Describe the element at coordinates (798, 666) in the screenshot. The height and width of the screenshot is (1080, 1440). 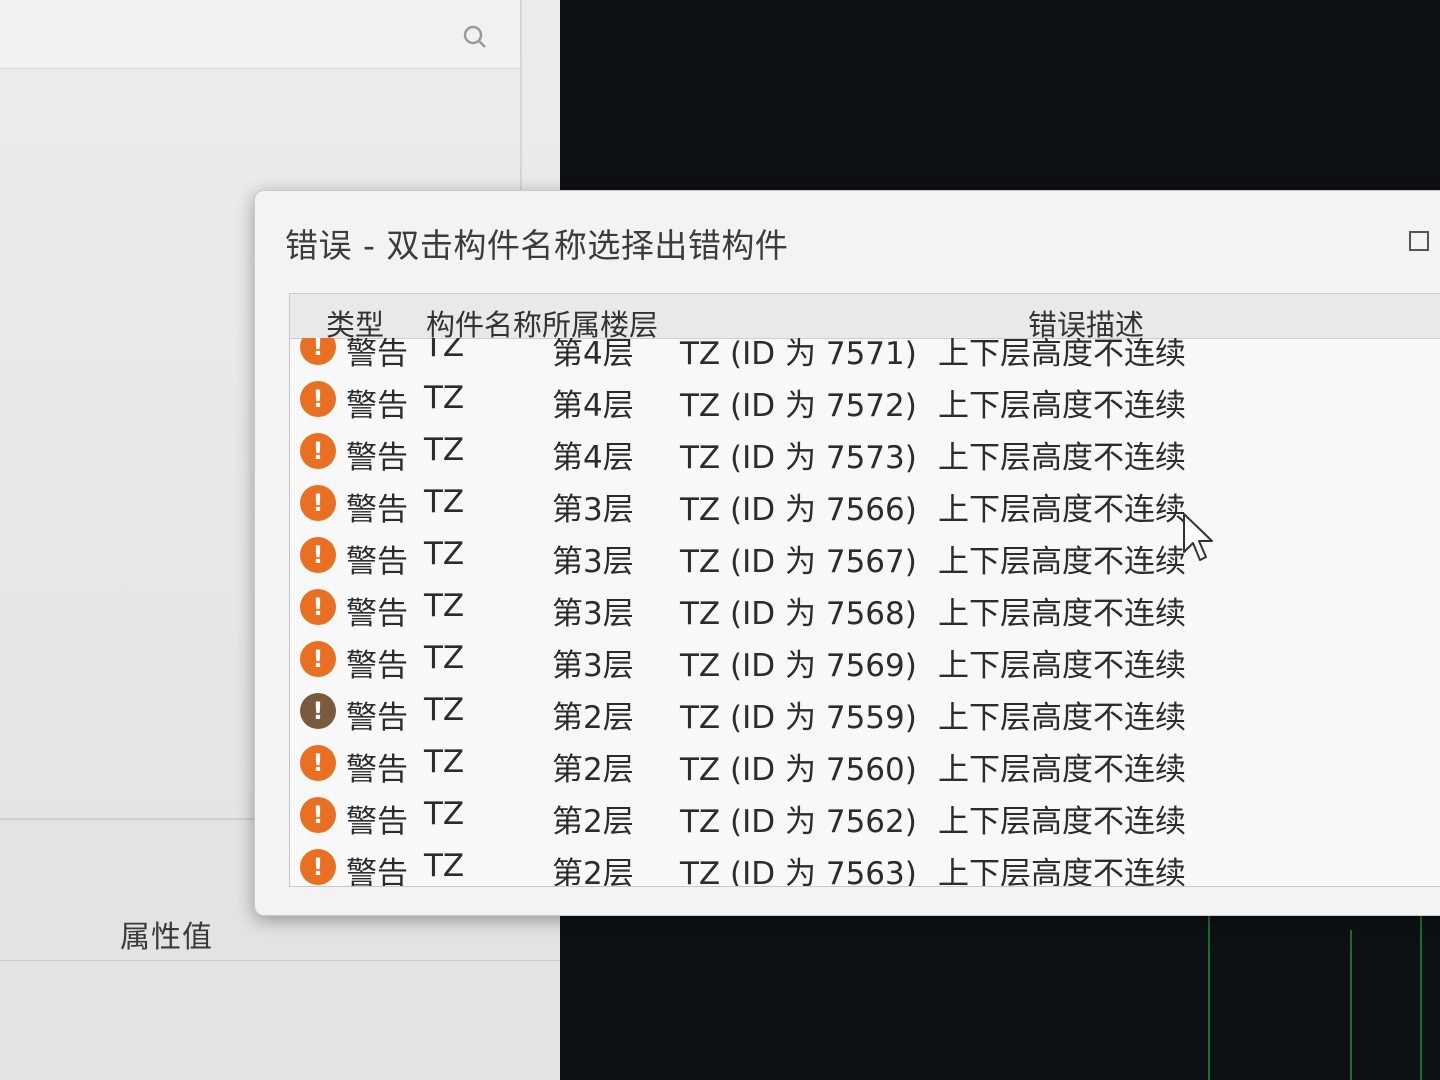
I see `row-component-id: TZ (ID 为 7569)` at that location.